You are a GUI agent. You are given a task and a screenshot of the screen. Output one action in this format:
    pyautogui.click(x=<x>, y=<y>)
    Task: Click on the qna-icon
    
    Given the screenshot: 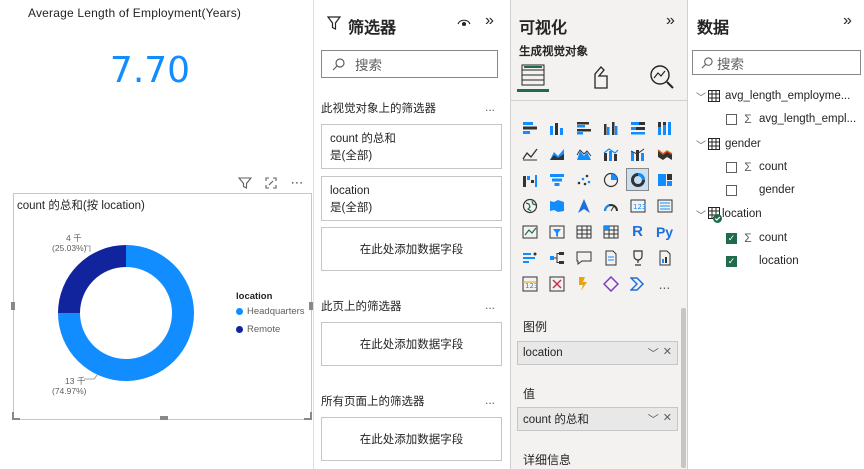 What is the action you would take?
    pyautogui.click(x=583, y=257)
    